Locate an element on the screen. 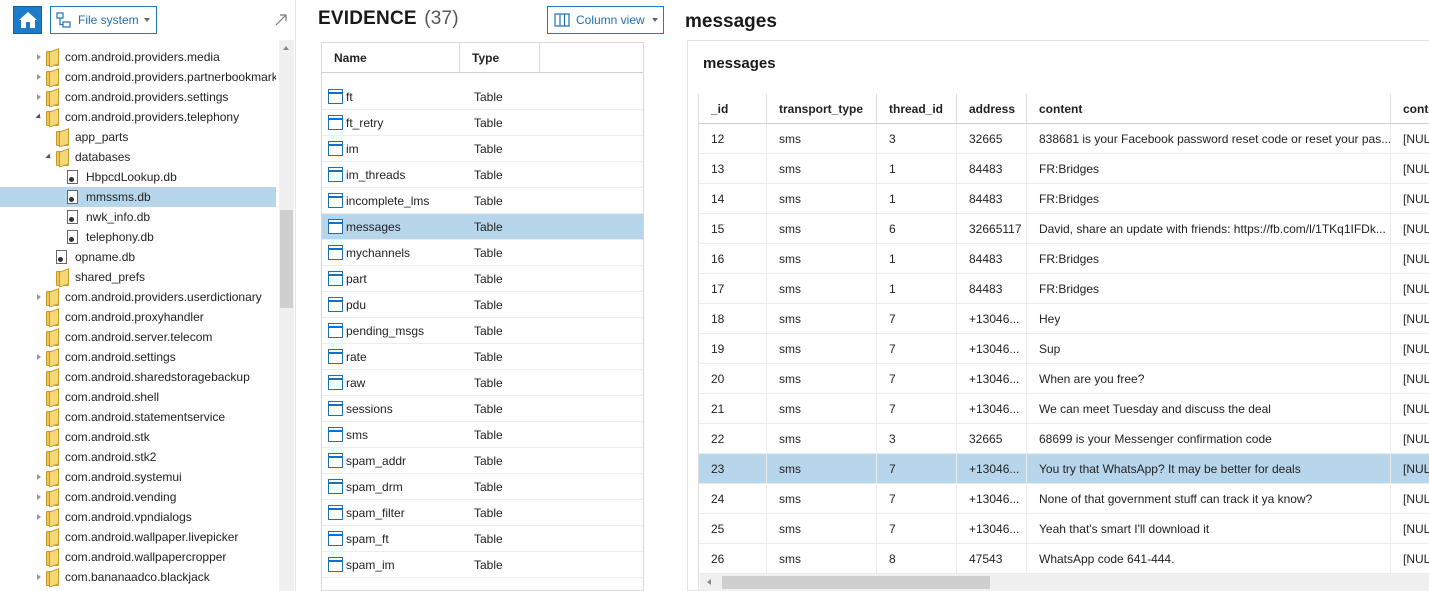  grid-column-header: content is located at coordinates (1209, 108).